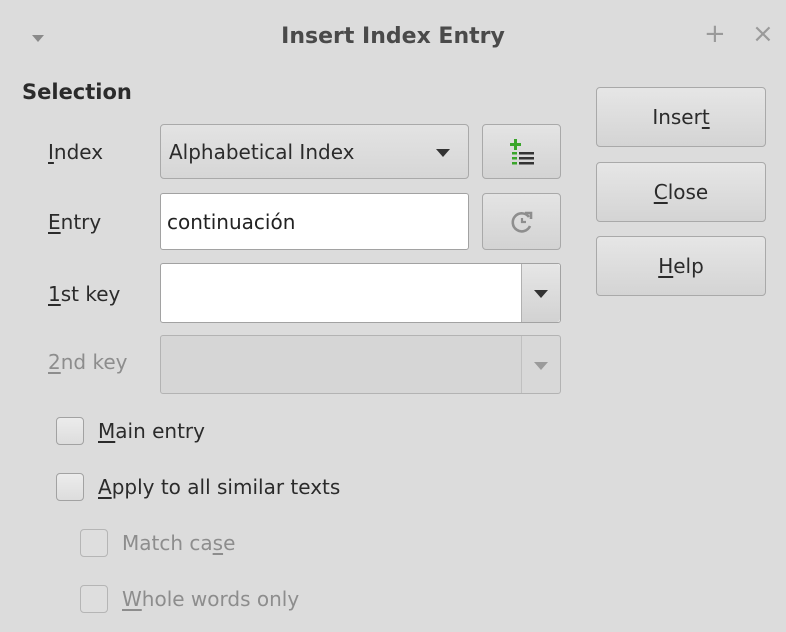 Image resolution: width=786 pixels, height=632 pixels. I want to click on refresh-button, so click(521, 221).